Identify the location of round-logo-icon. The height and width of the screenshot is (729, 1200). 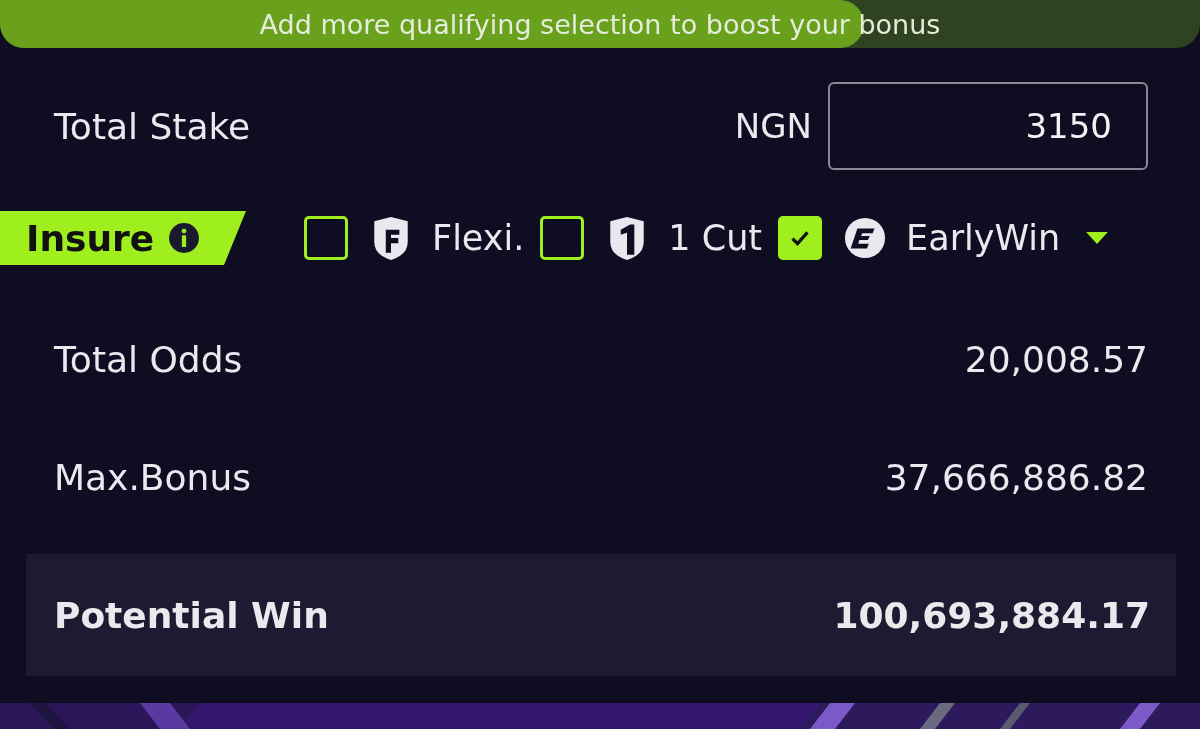
(865, 238).